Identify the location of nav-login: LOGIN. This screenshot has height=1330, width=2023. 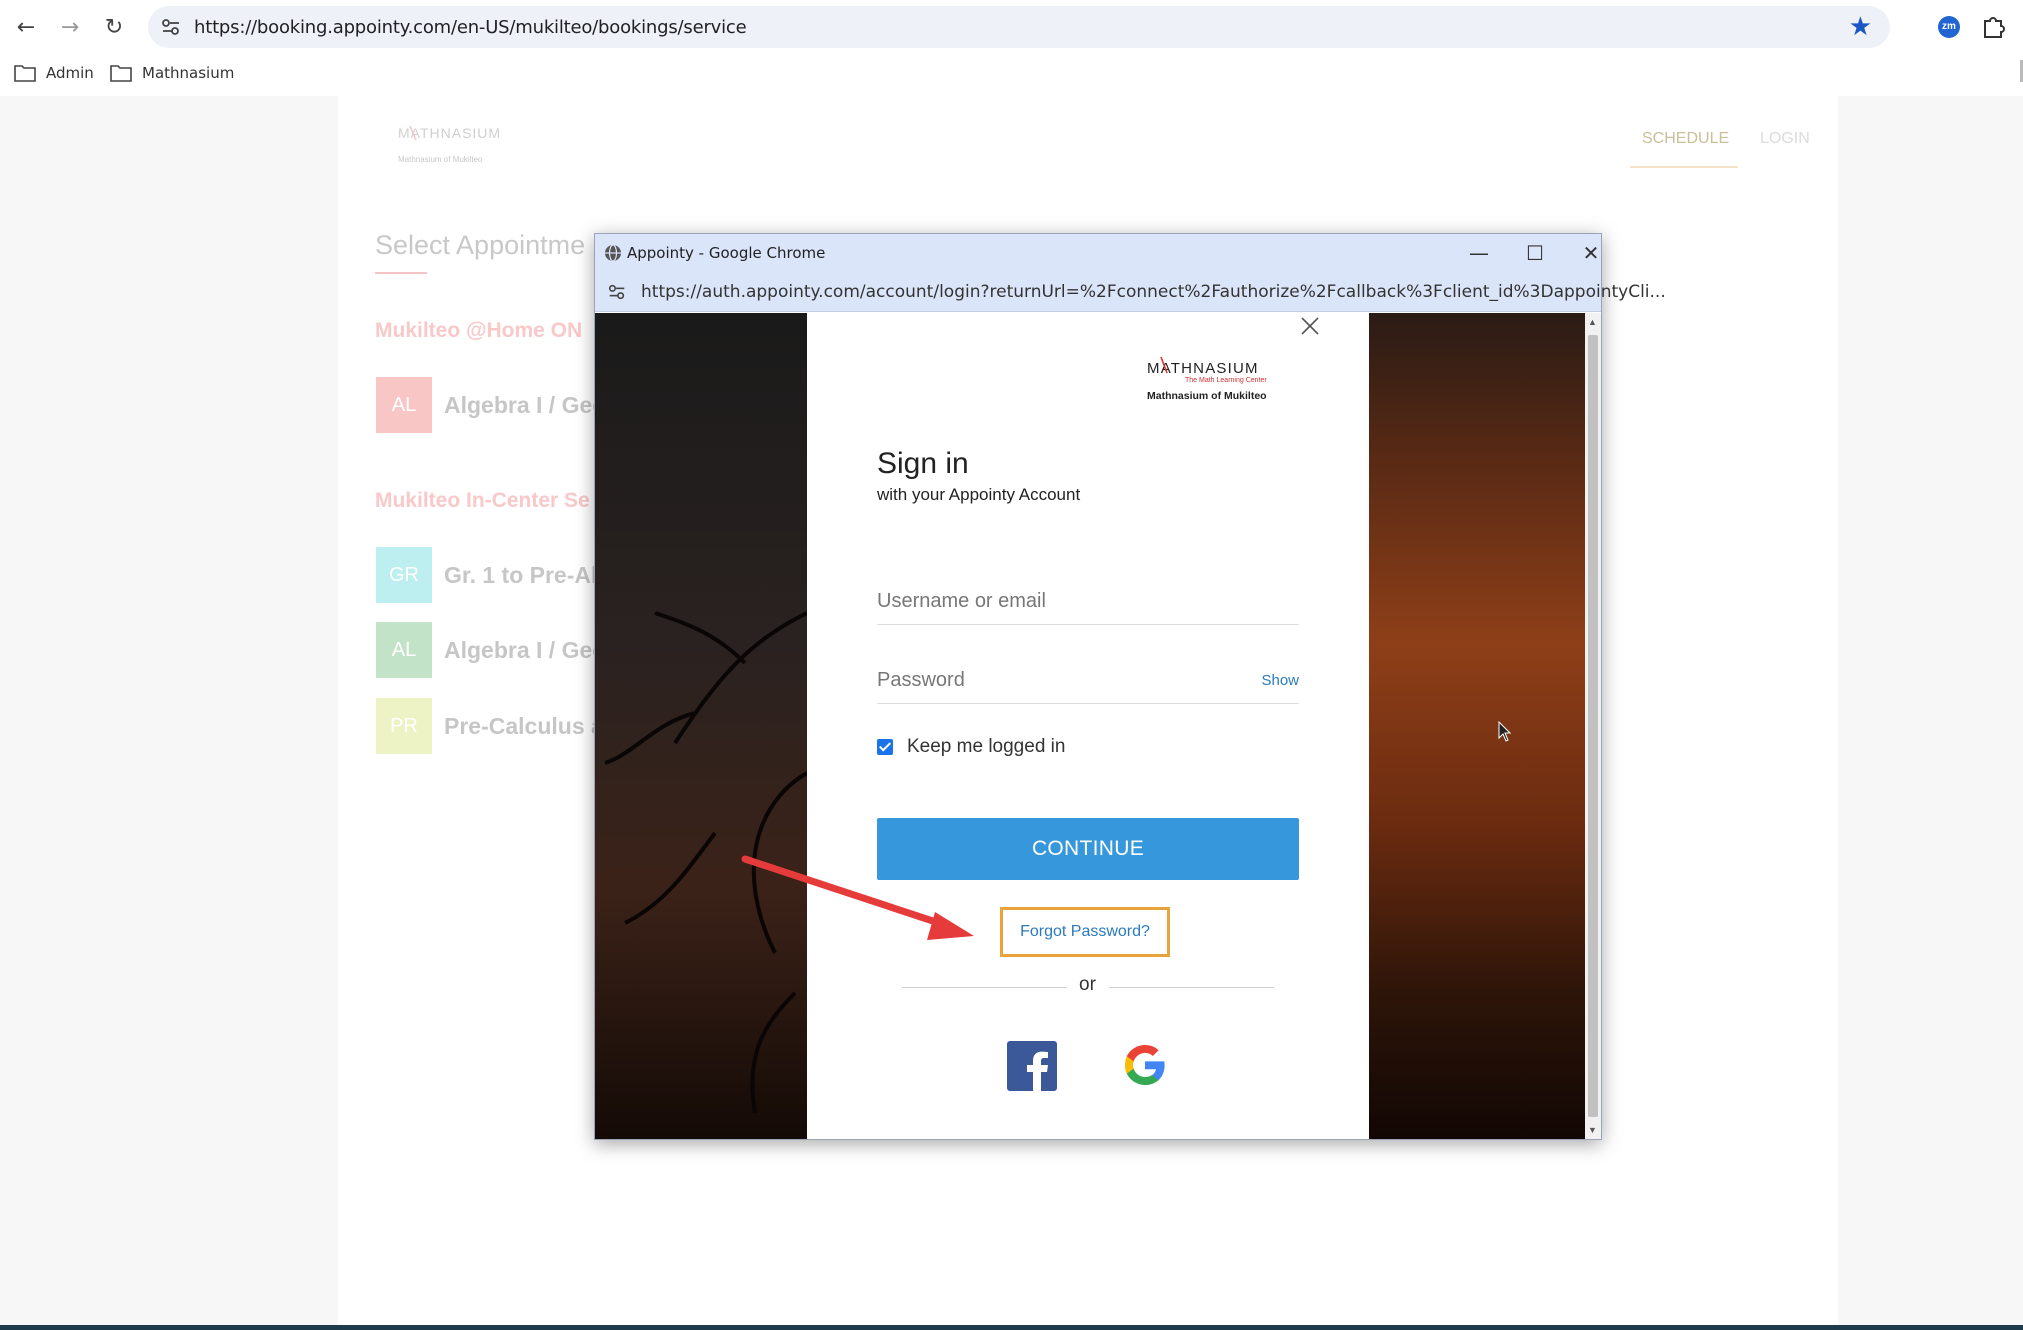
(1785, 139).